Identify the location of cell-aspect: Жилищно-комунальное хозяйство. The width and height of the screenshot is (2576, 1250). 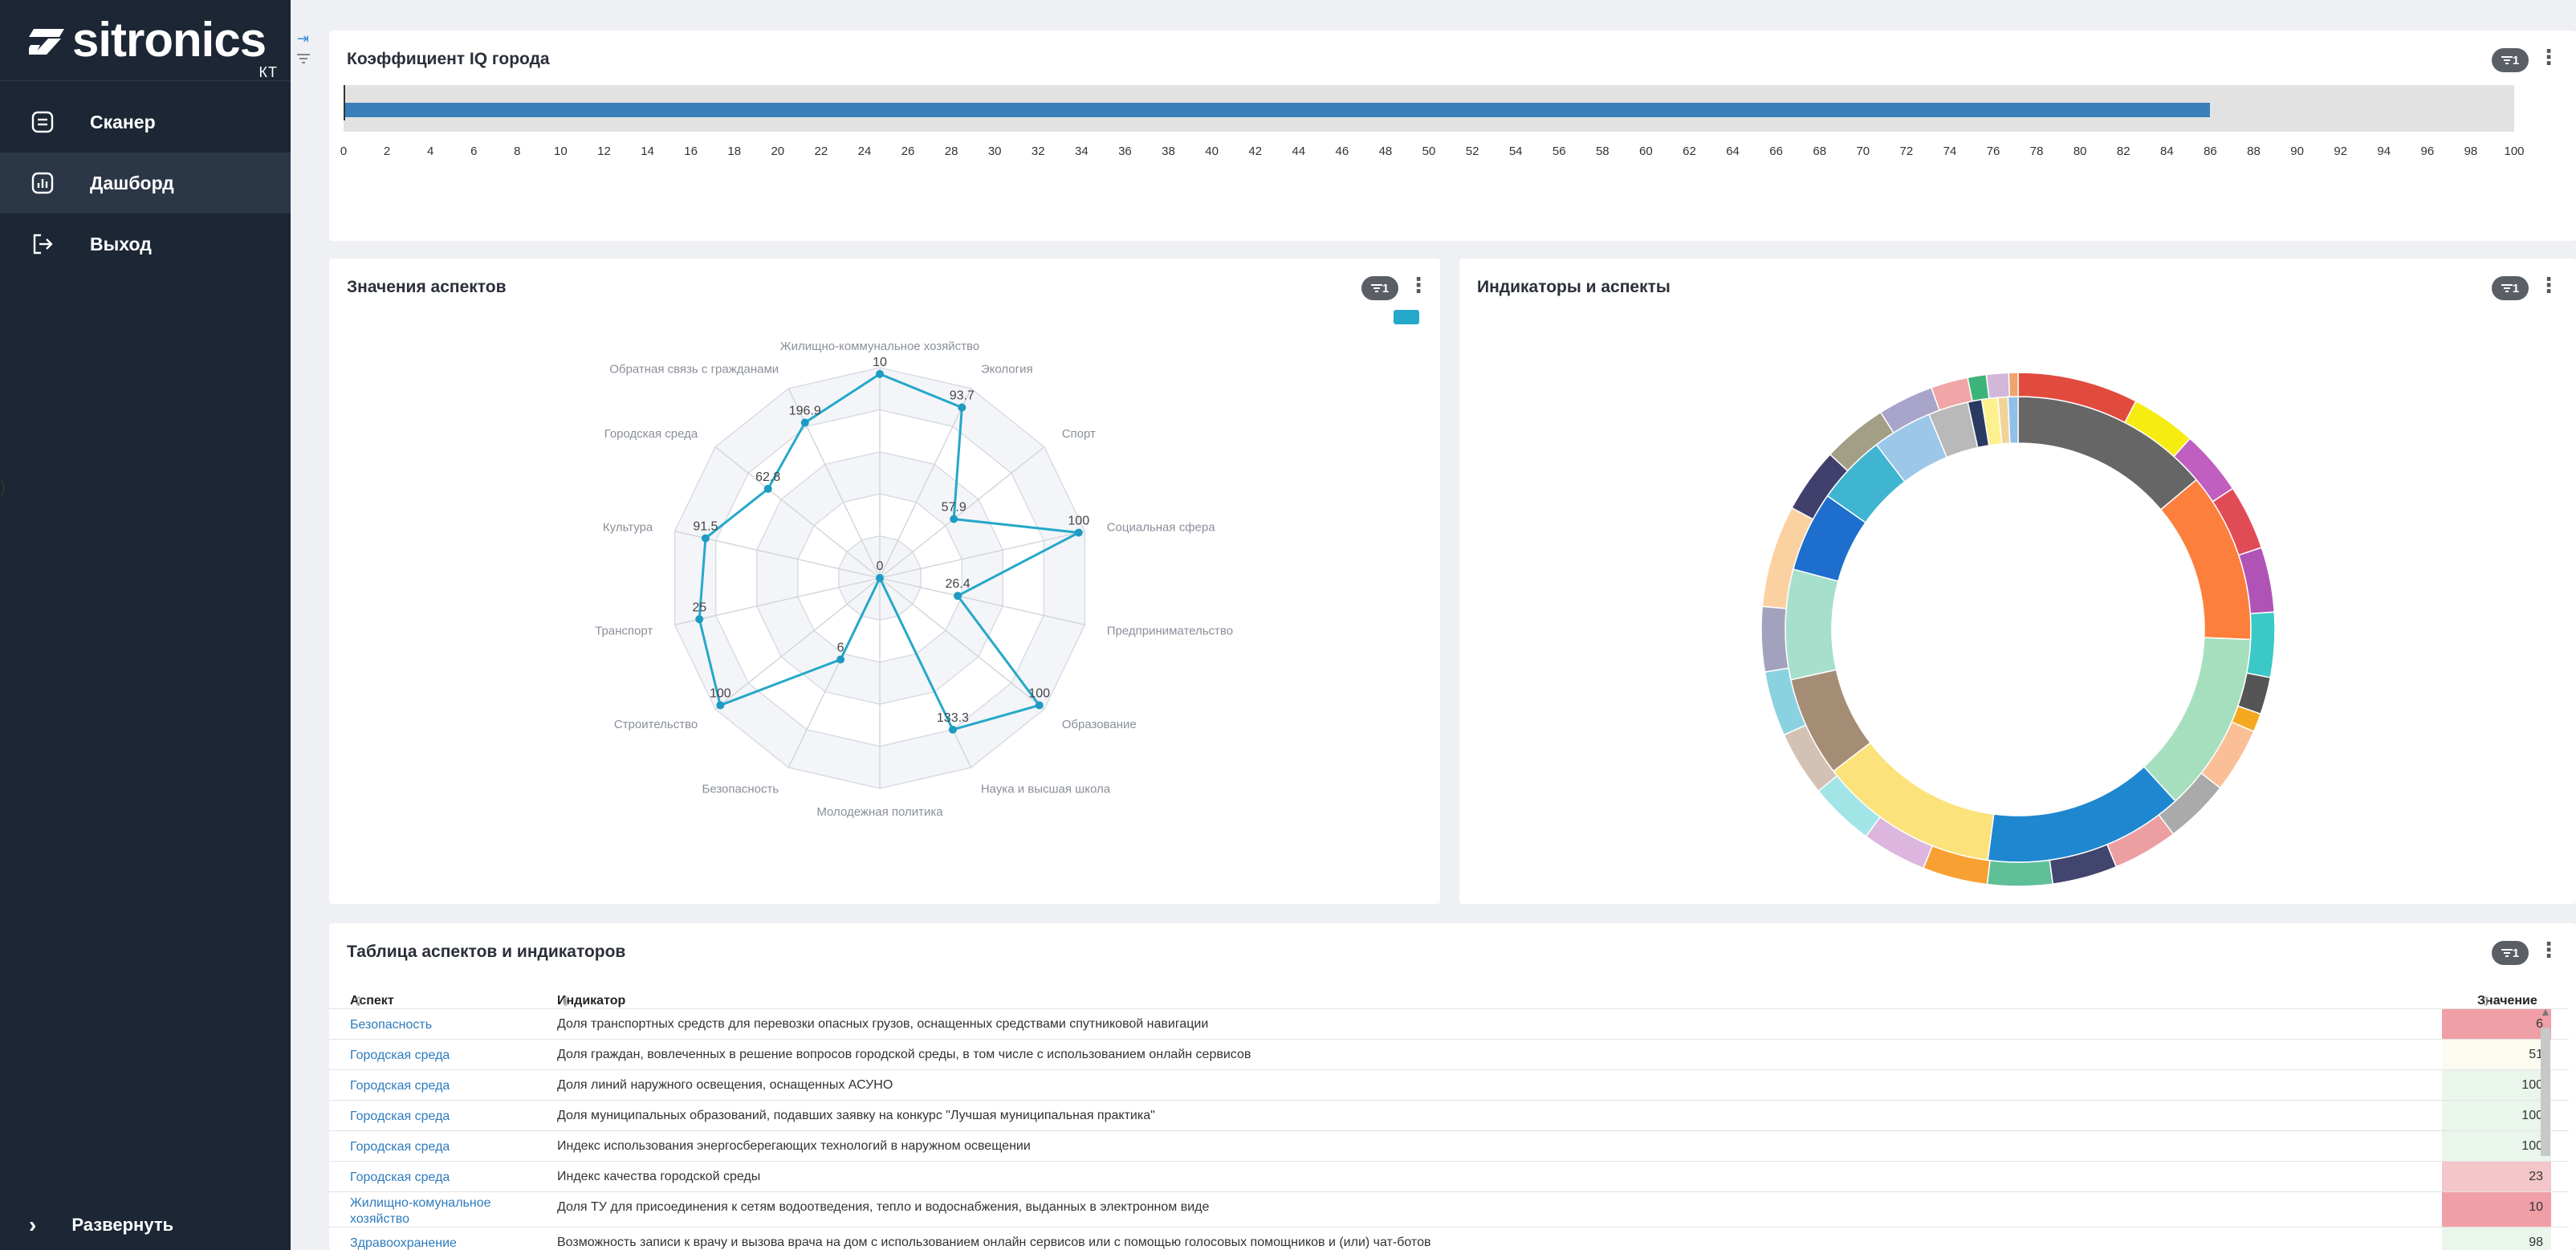
(446, 1211).